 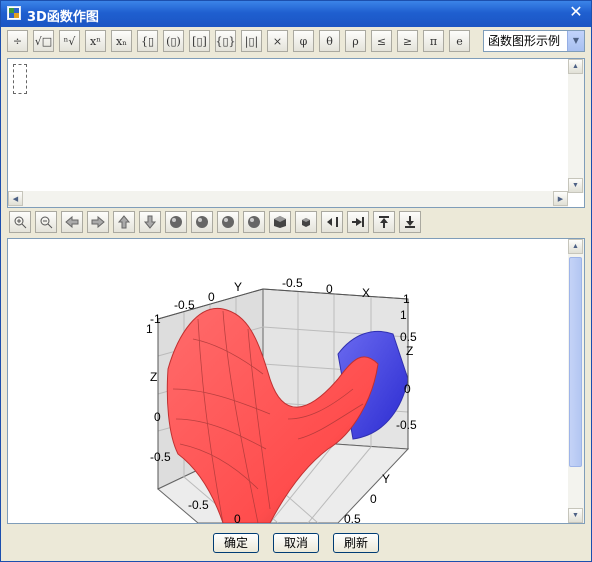 I want to click on scroll-left-icon: ◀, so click(x=15, y=198).